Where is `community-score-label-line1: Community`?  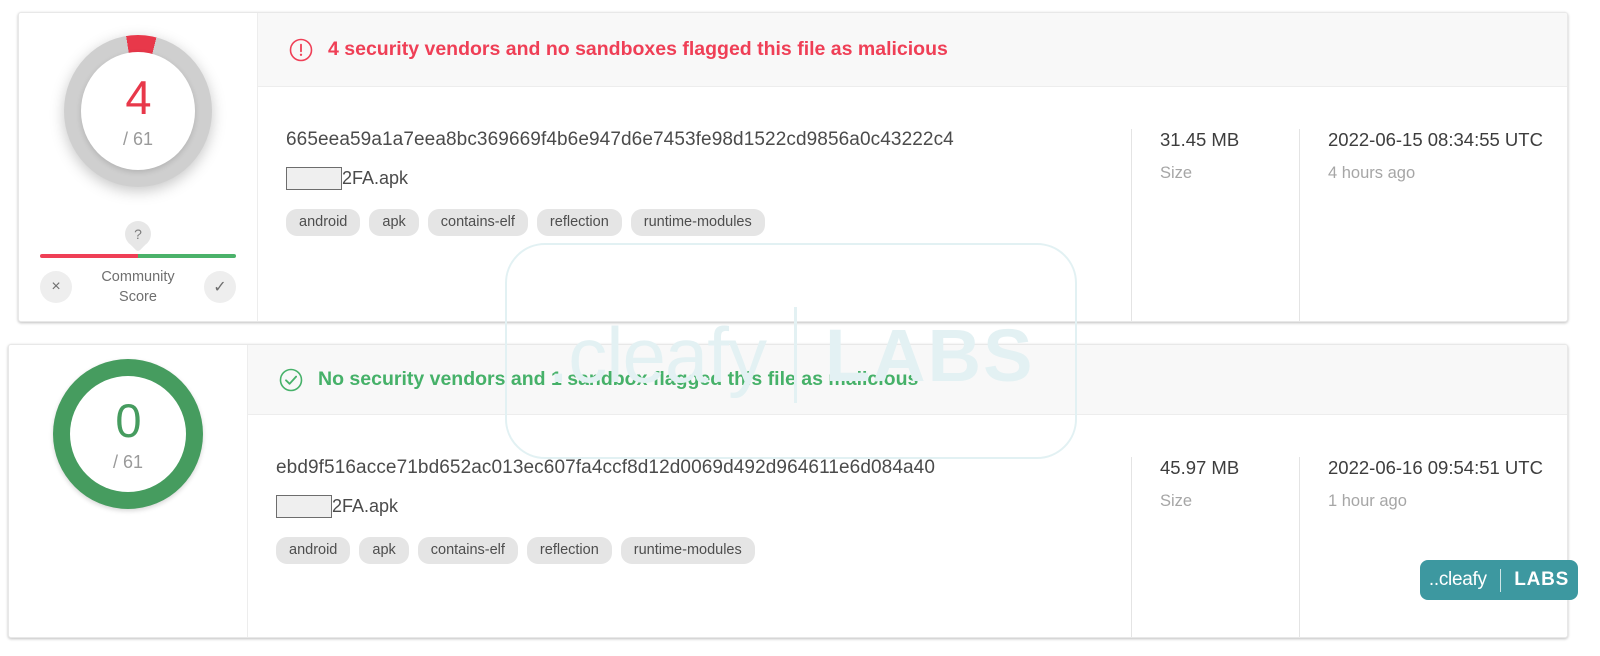 community-score-label-line1: Community is located at coordinates (138, 277).